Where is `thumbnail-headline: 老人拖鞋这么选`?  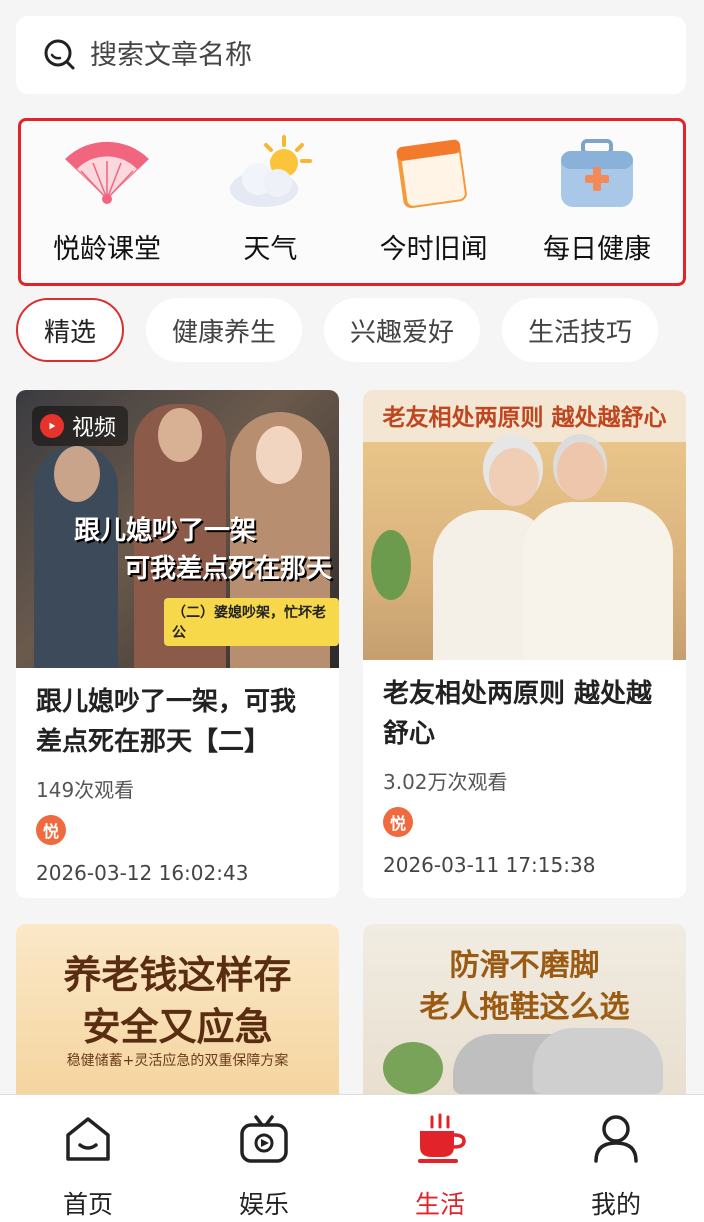
thumbnail-headline: 老人拖鞋这么选 is located at coordinates (524, 1007).